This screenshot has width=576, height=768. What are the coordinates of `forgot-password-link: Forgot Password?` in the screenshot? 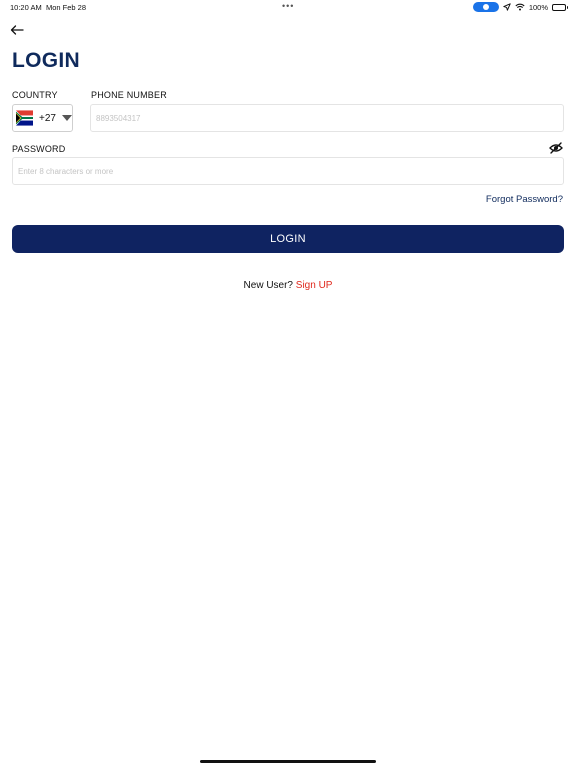 It's located at (524, 199).